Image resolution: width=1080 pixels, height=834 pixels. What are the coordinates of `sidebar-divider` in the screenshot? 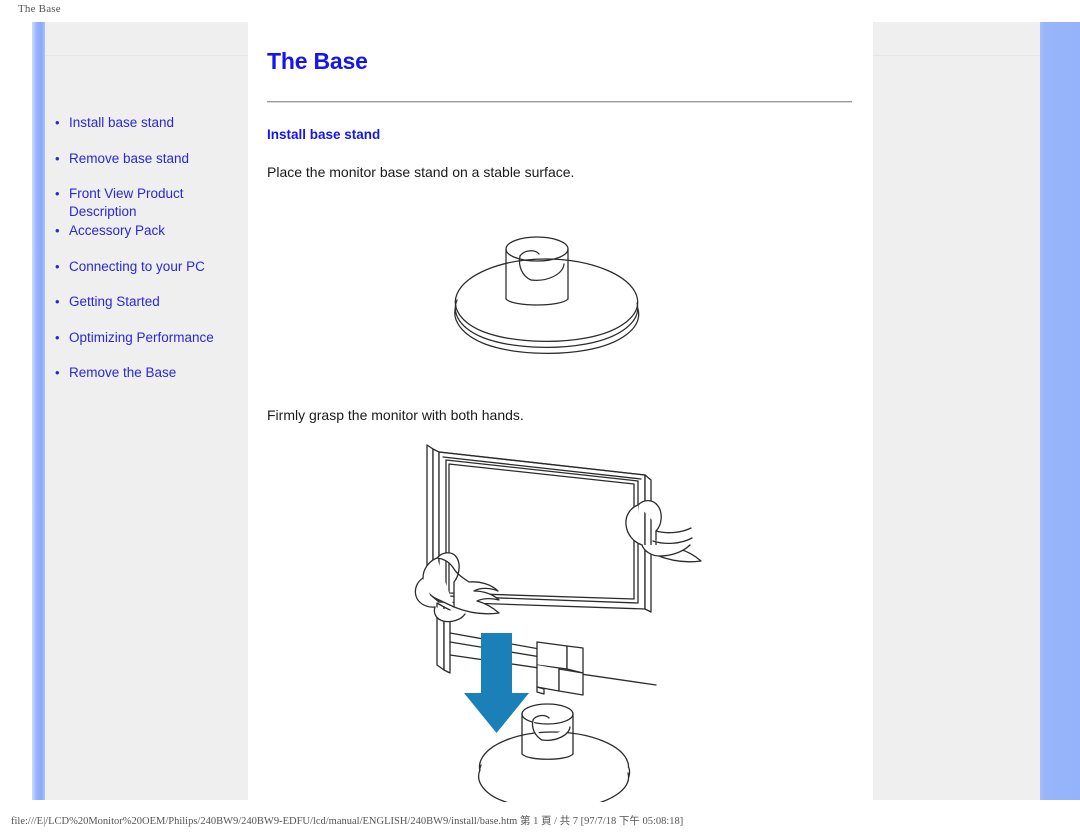 It's located at (146, 55).